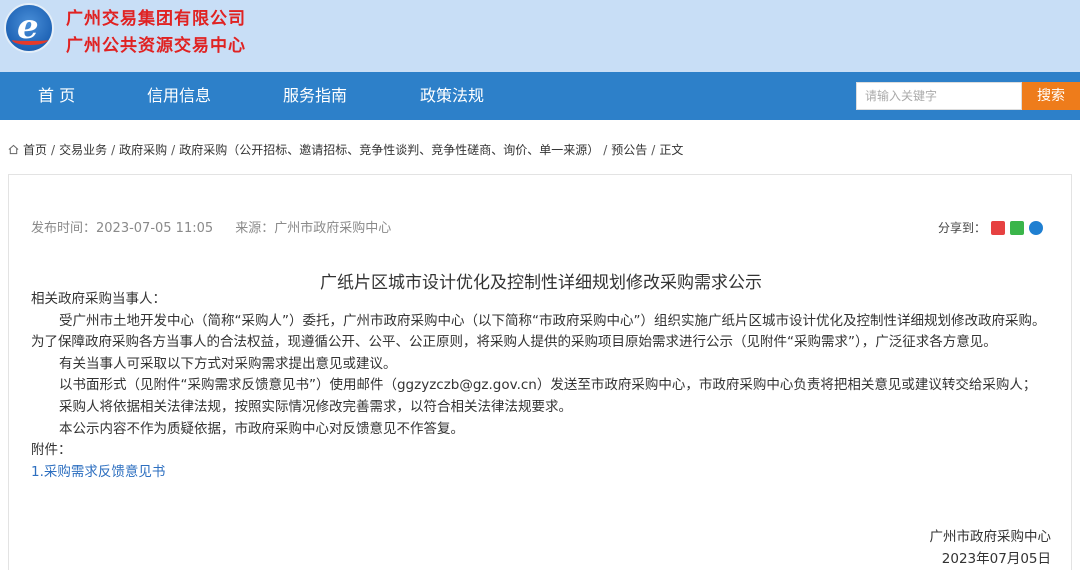 Image resolution: width=1080 pixels, height=570 pixels. What do you see at coordinates (261, 428) in the screenshot?
I see `paragraph: 本公示内容不作为质疑依据，市政府采购中心对反馈意见不作答复。` at bounding box center [261, 428].